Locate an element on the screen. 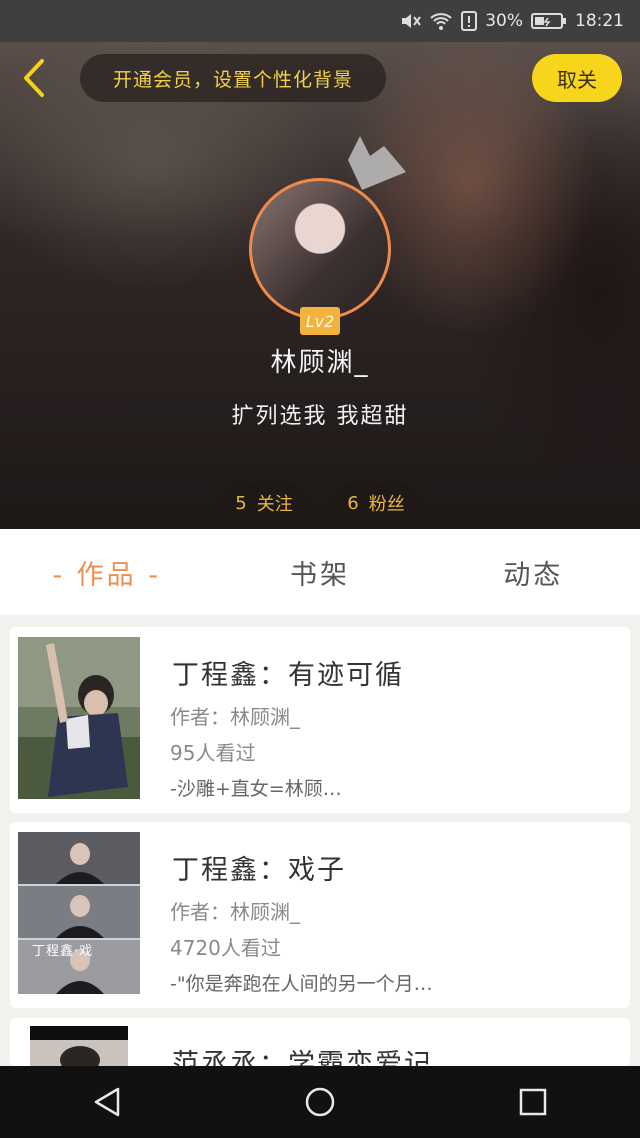 This screenshot has height=1138, width=640. profile-tabs: - 作品 - 书架 动态 is located at coordinates (320, 572).